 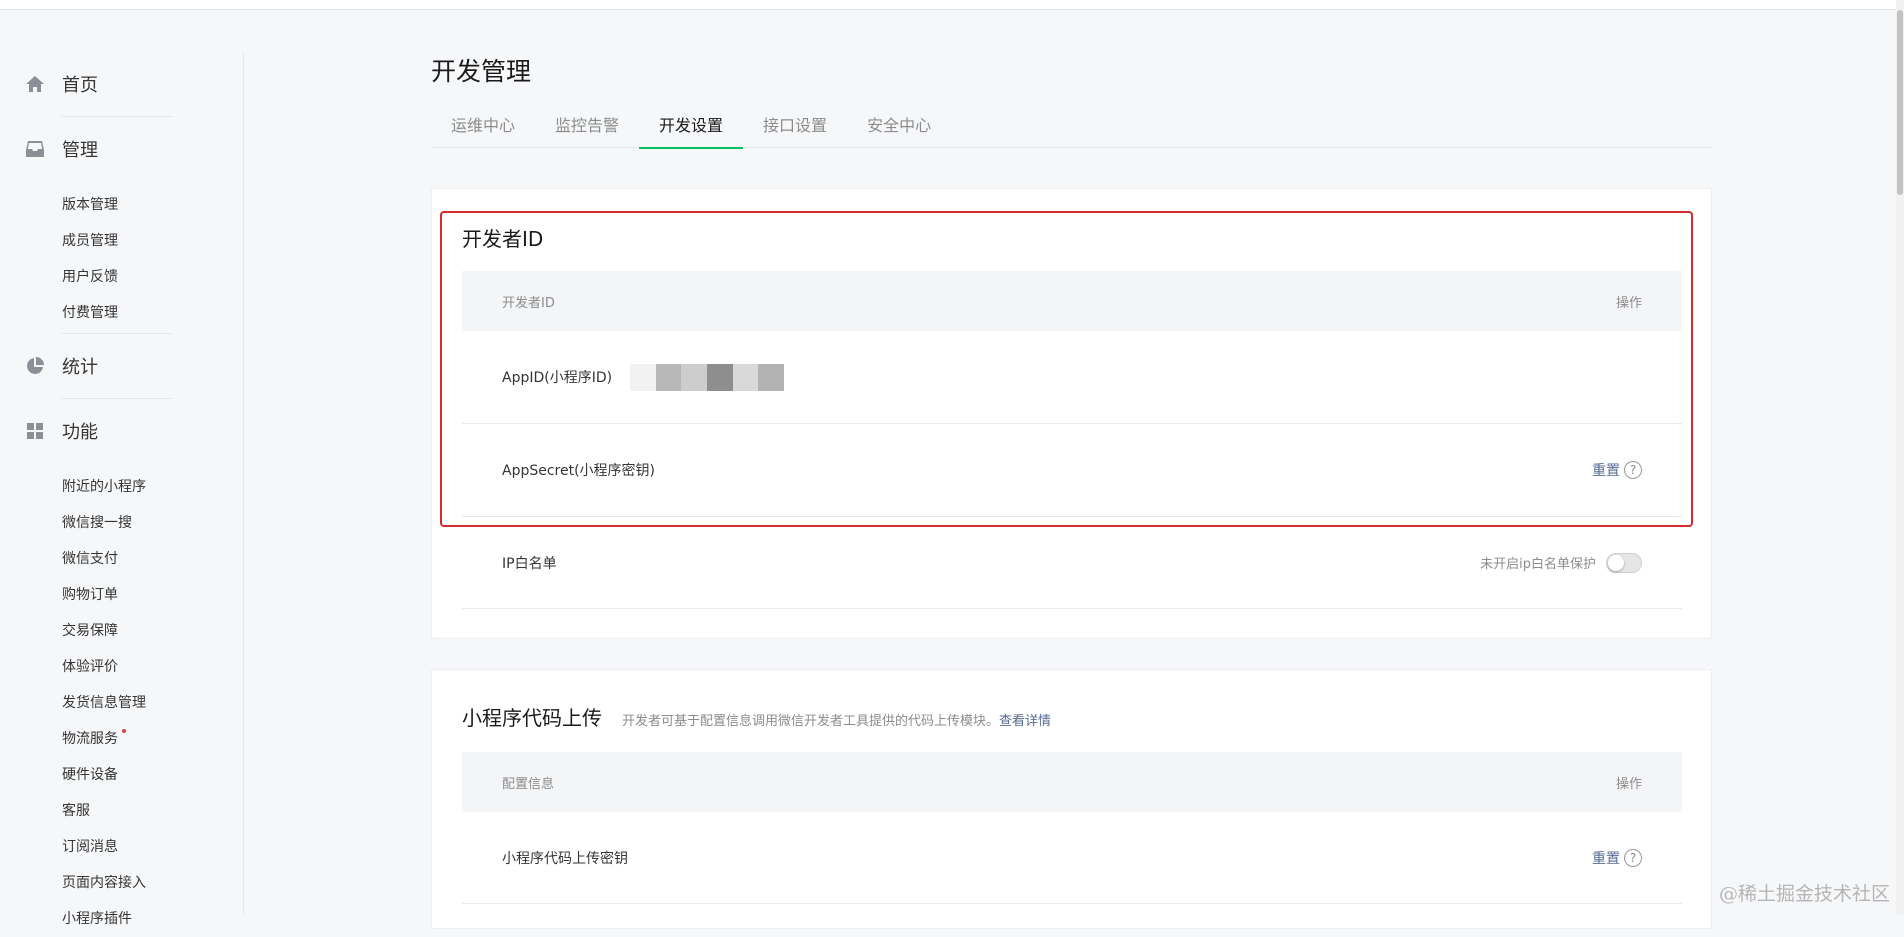 What do you see at coordinates (691, 128) in the screenshot?
I see `tab-dev-settings: 开发设置` at bounding box center [691, 128].